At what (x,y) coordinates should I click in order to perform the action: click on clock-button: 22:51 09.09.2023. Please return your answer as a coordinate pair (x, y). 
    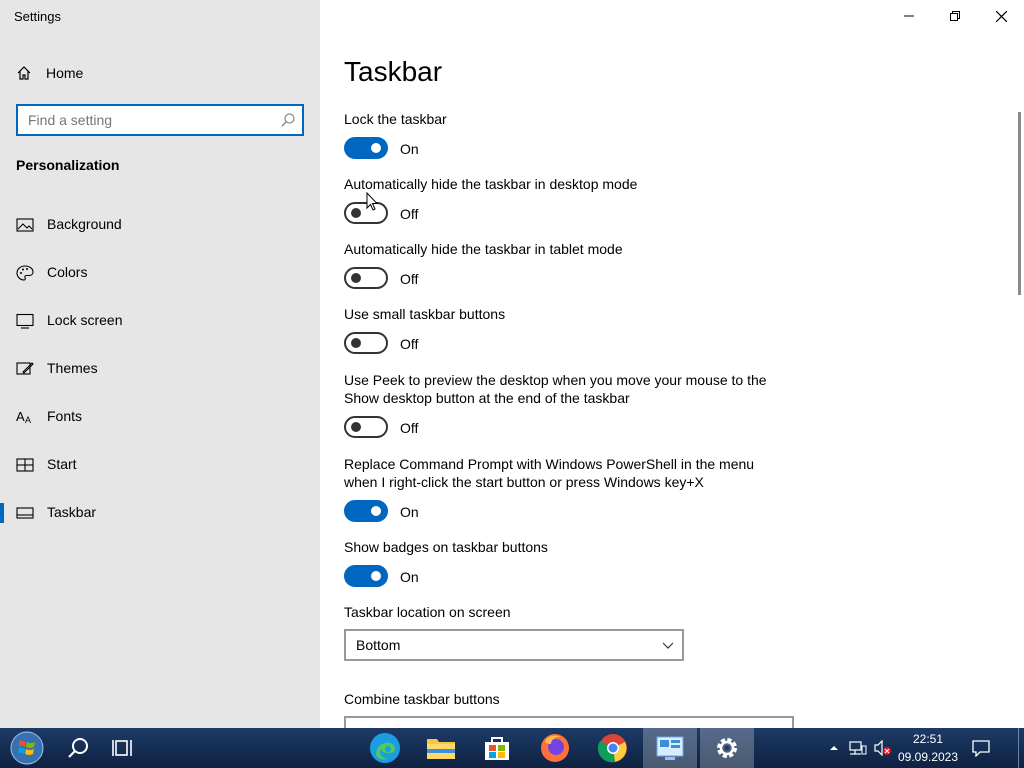
    Looking at the image, I should click on (928, 748).